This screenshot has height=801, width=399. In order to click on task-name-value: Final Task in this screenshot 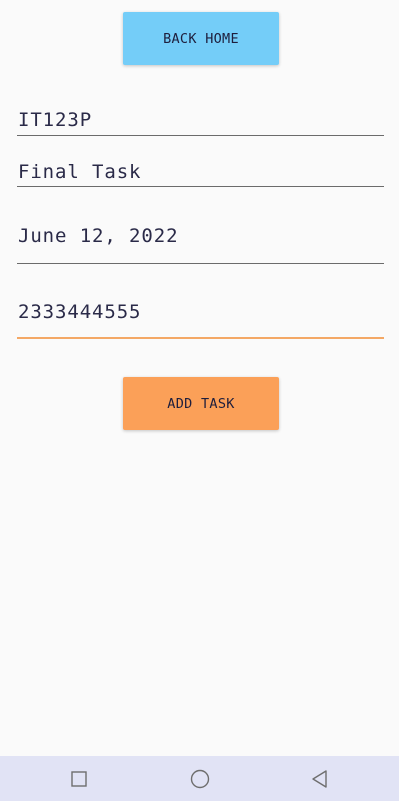, I will do `click(80, 172)`.